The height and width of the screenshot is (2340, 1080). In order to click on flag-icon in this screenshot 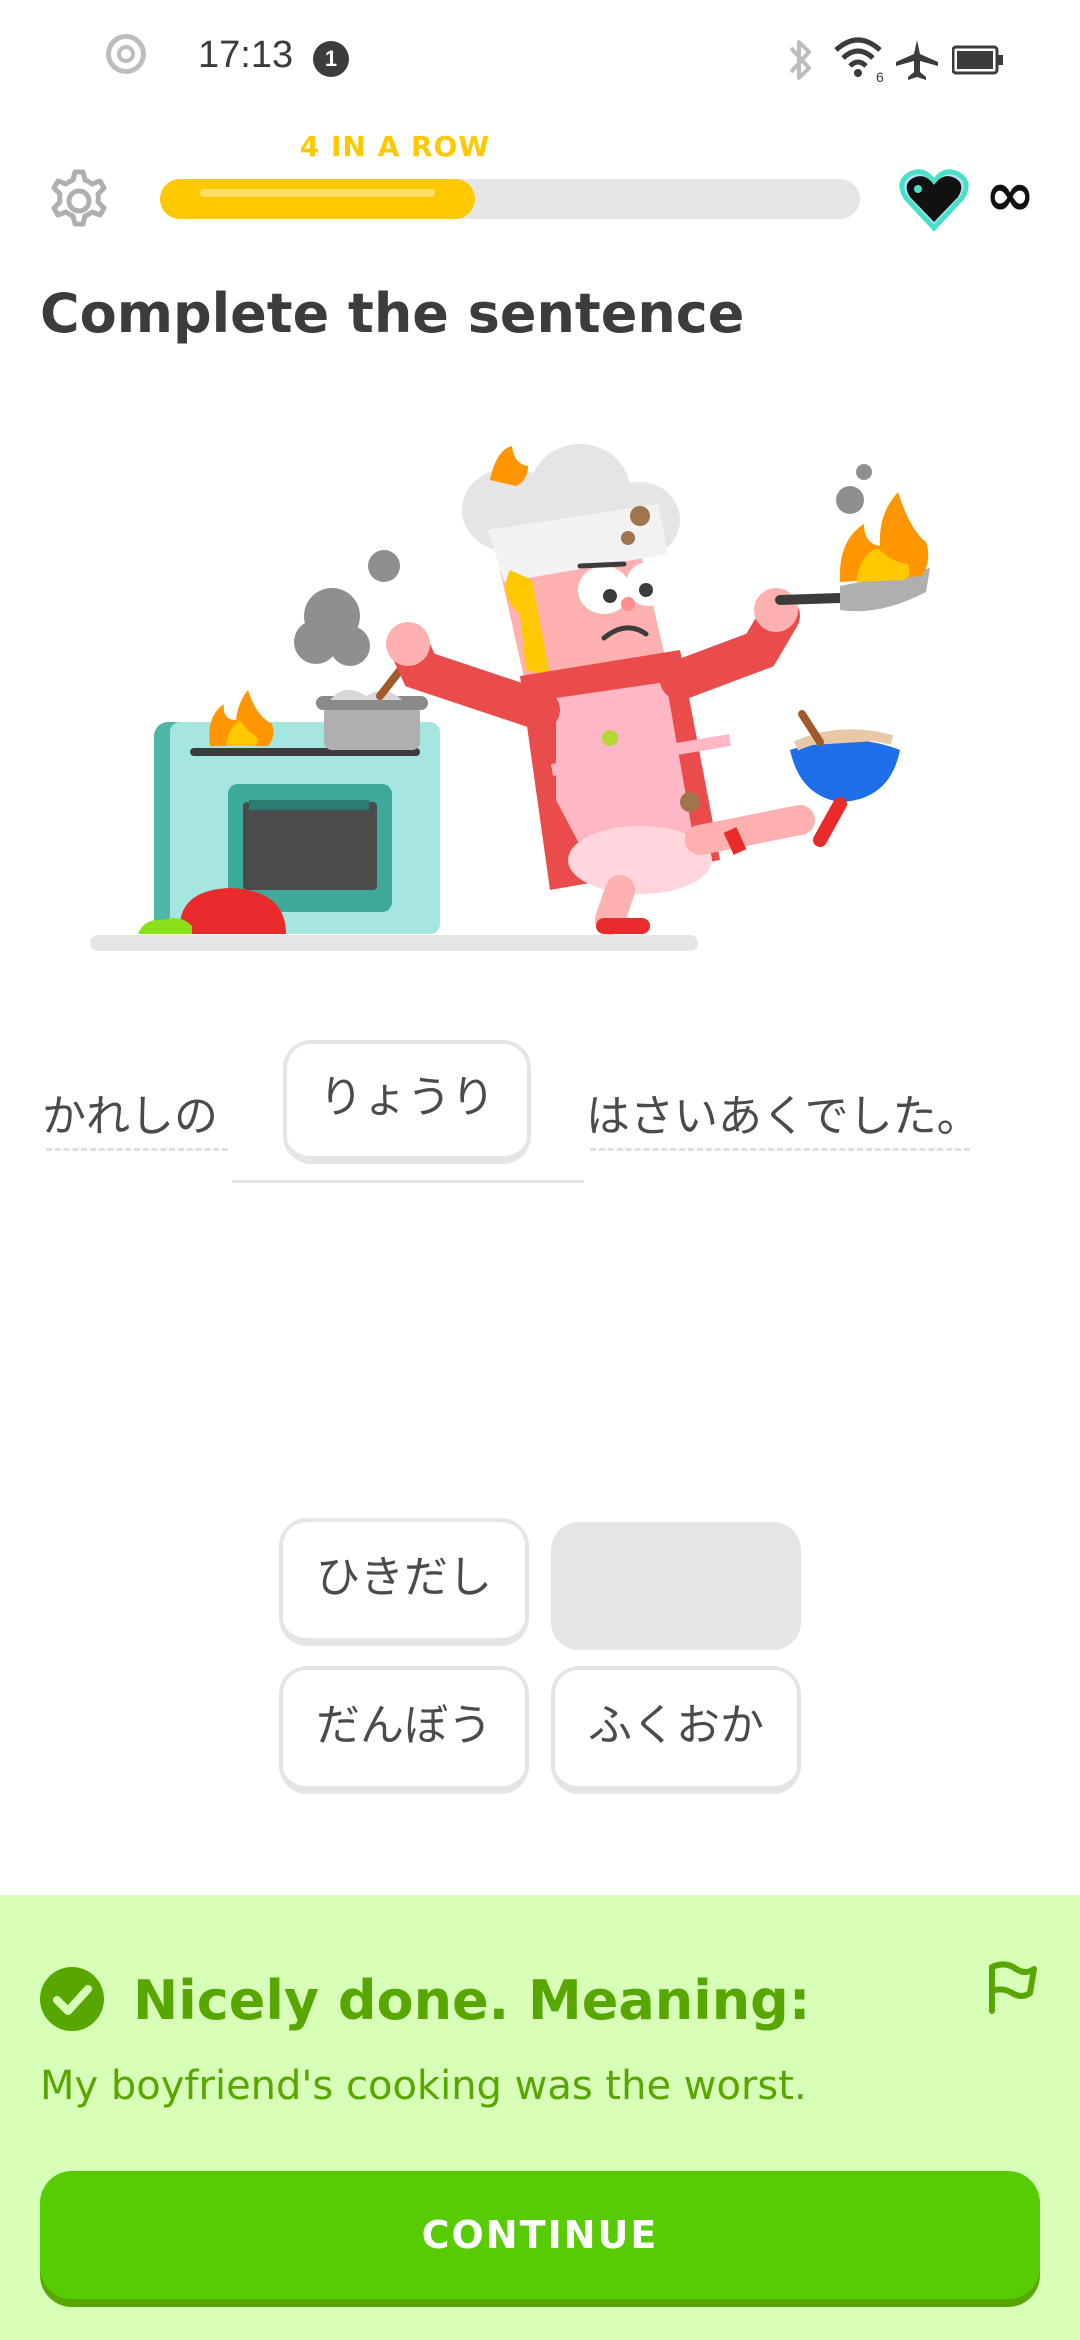, I will do `click(1011, 1987)`.